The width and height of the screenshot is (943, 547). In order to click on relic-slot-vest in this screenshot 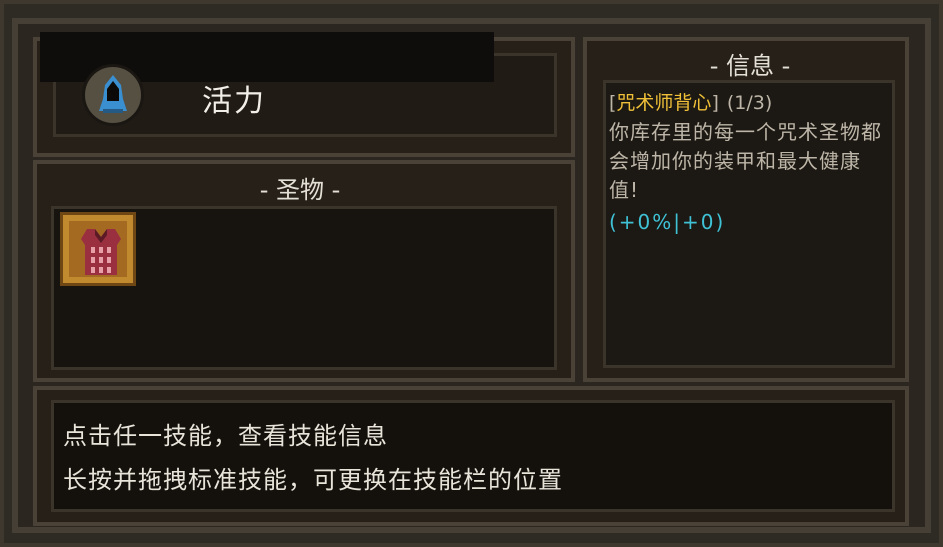, I will do `click(98, 249)`.